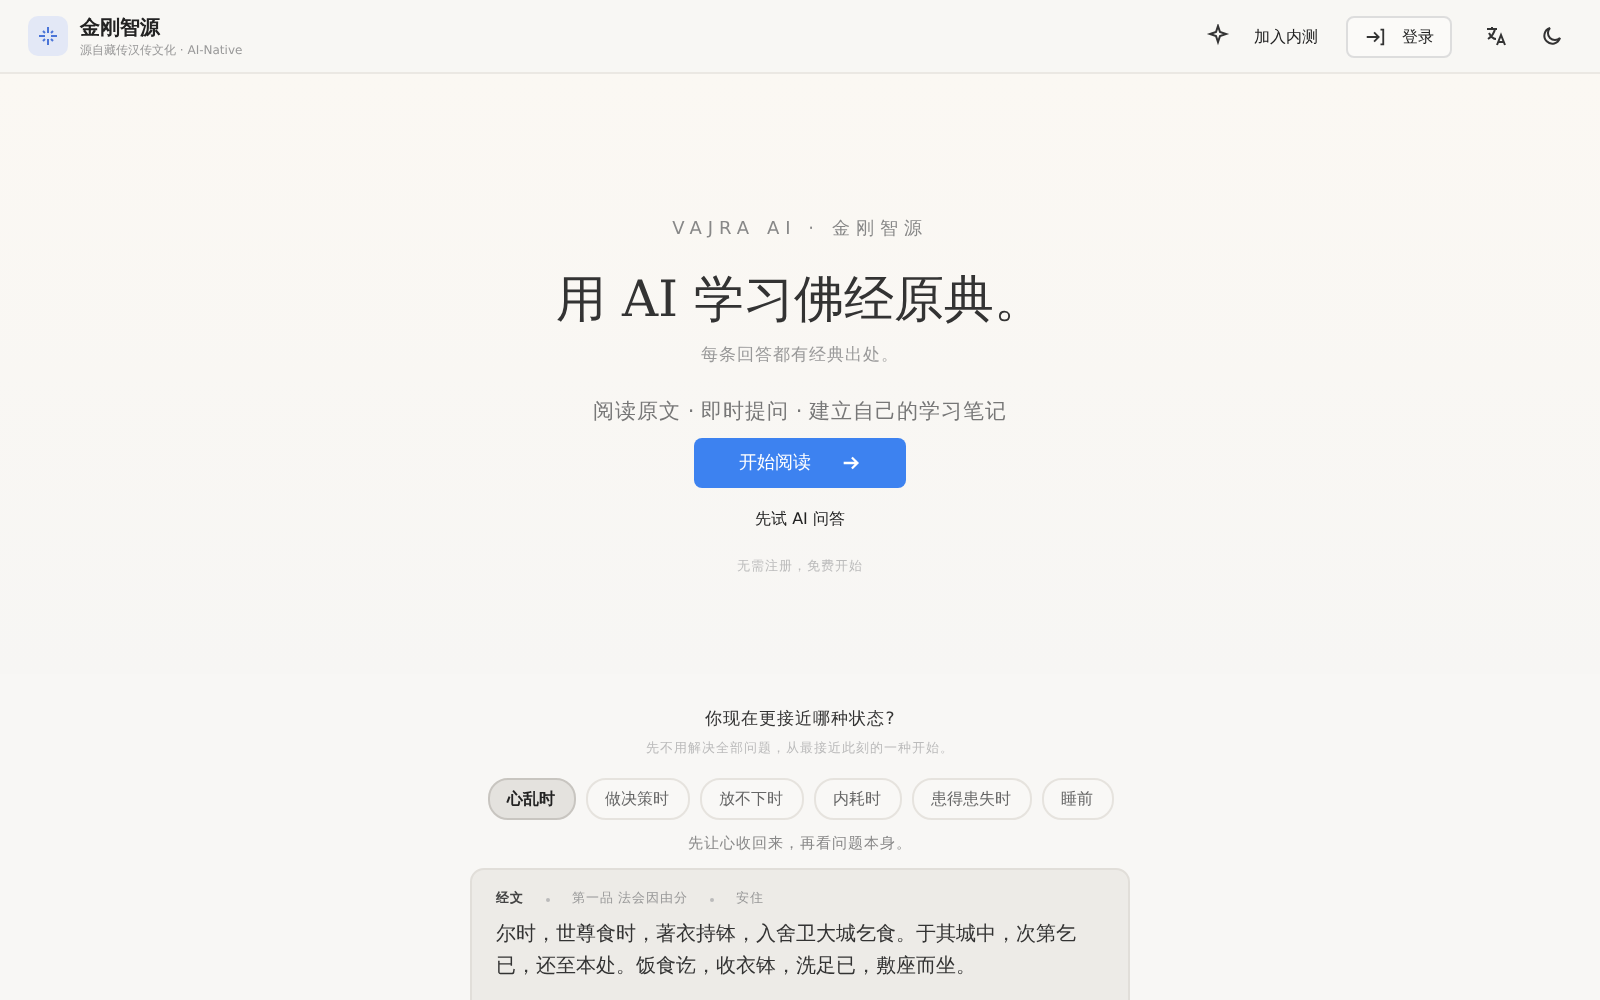 This screenshot has height=1000, width=1600. I want to click on eyebrow-text: VAJRA AI · 金刚智源, so click(800, 229).